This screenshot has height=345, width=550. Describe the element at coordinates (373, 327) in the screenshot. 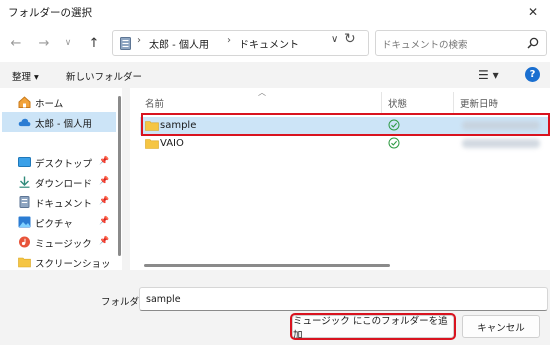

I see `add-folder-button: ミュージック にこのフォルダーを追加` at that location.